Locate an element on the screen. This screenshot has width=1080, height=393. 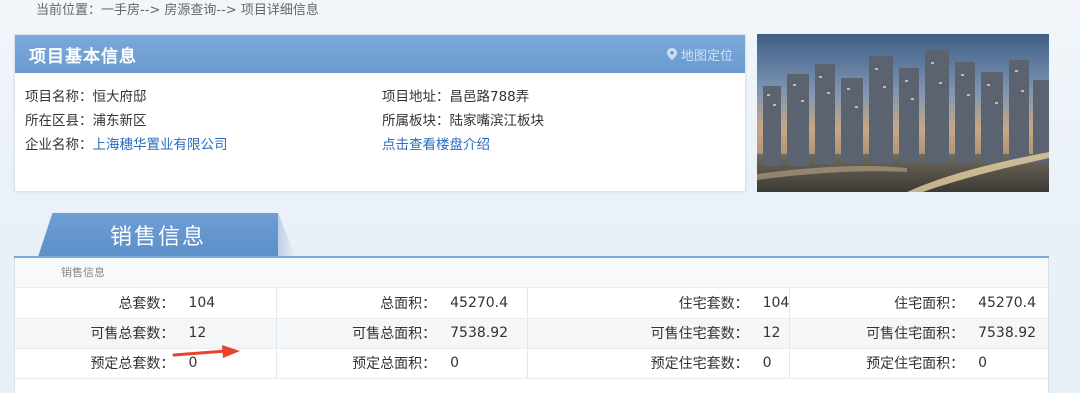
reserved-residential-units-value: 0 is located at coordinates (771, 363).